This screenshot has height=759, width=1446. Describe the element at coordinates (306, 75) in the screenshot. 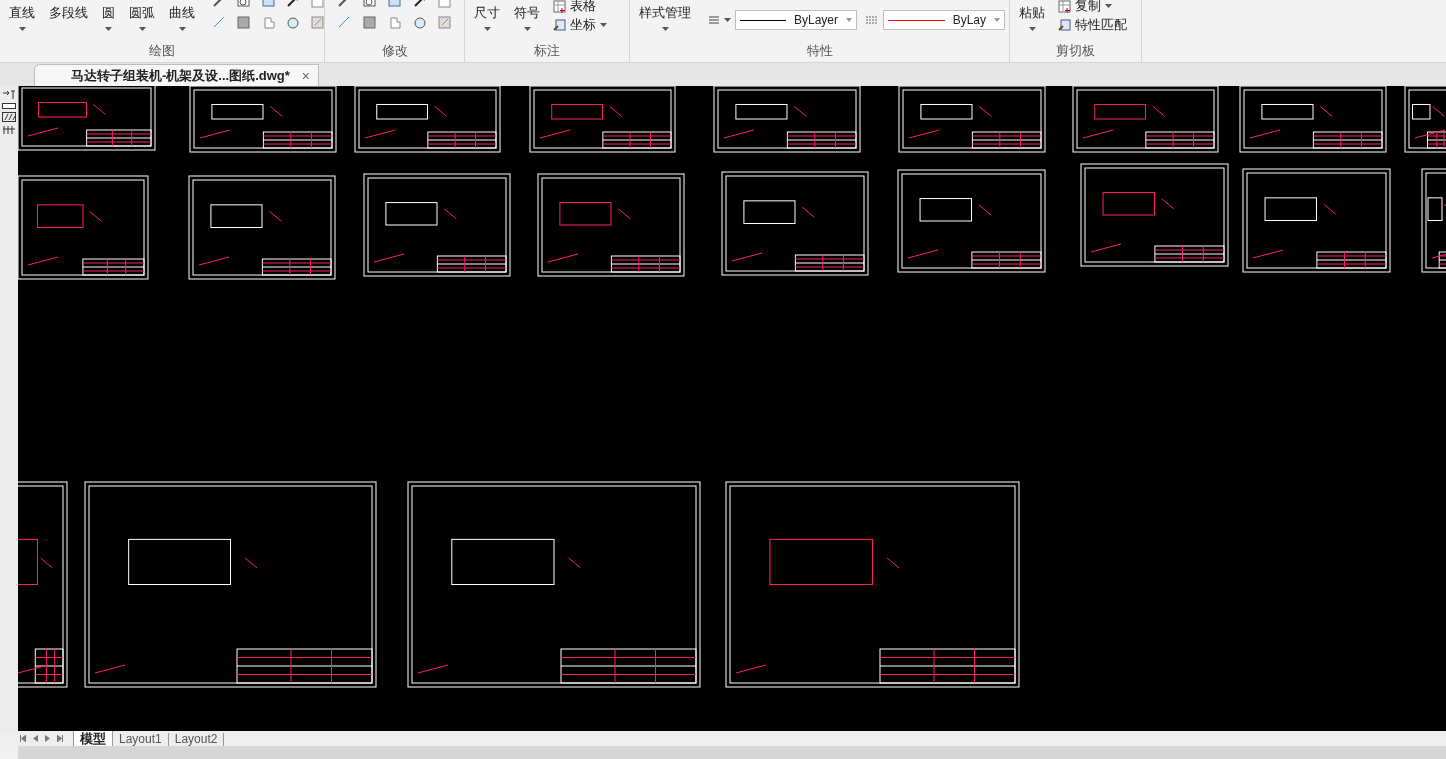

I see `close-button: ×` at that location.